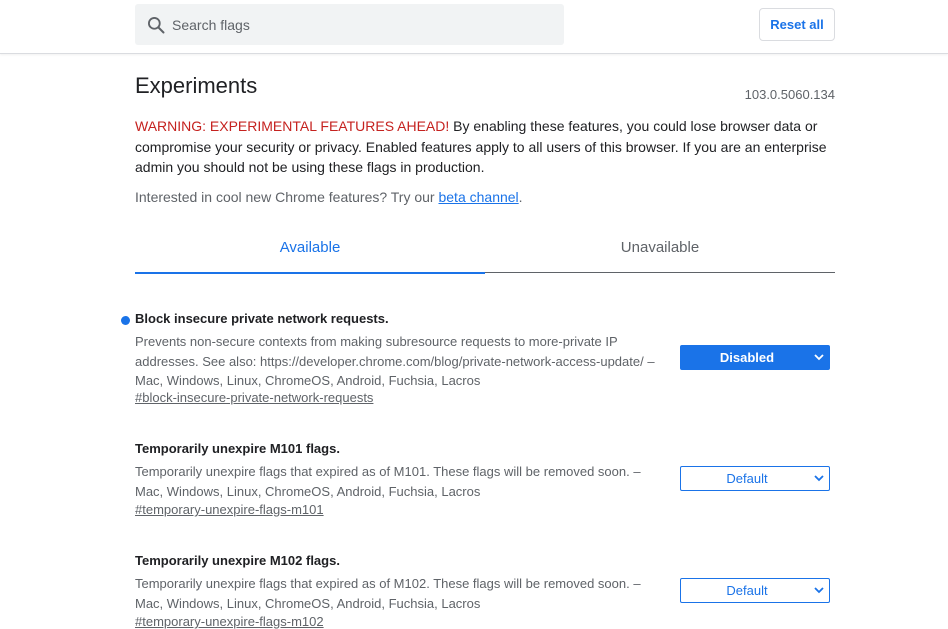  Describe the element at coordinates (478, 197) in the screenshot. I see `beta-channel-link: beta channel` at that location.